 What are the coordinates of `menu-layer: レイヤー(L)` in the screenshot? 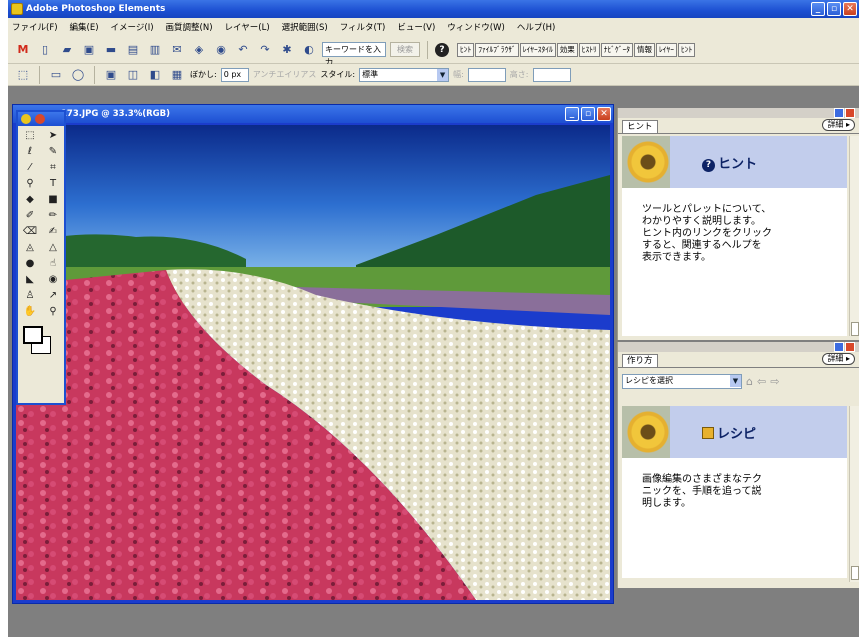 It's located at (247, 27).